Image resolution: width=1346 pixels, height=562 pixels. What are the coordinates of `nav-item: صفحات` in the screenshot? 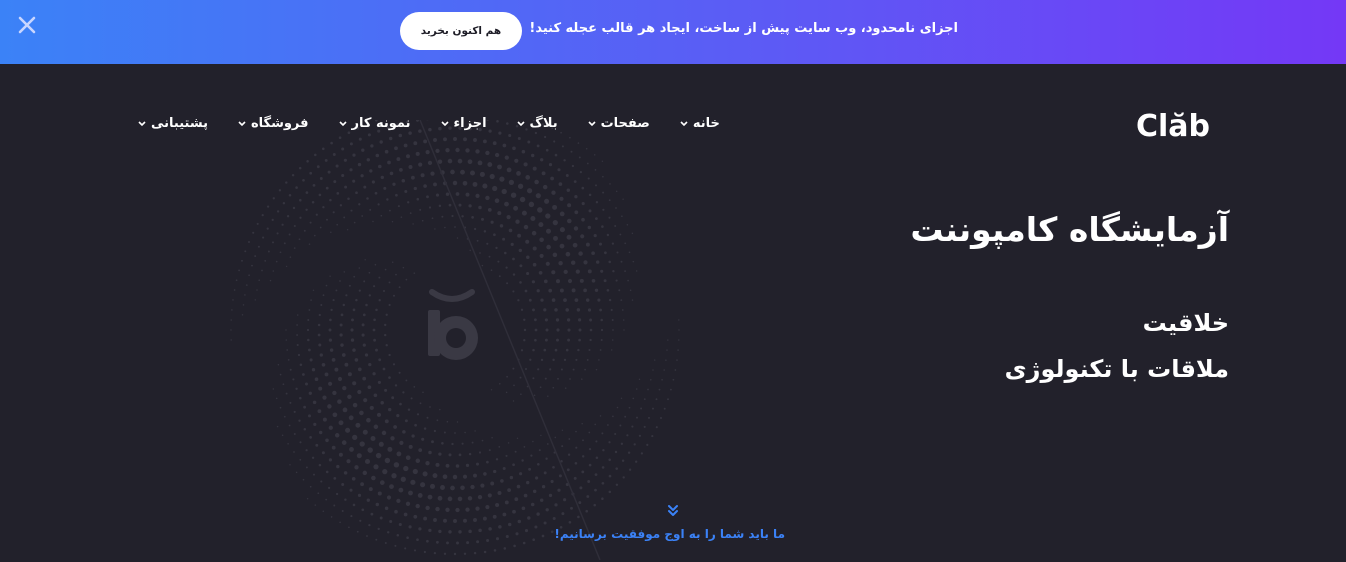 It's located at (619, 123).